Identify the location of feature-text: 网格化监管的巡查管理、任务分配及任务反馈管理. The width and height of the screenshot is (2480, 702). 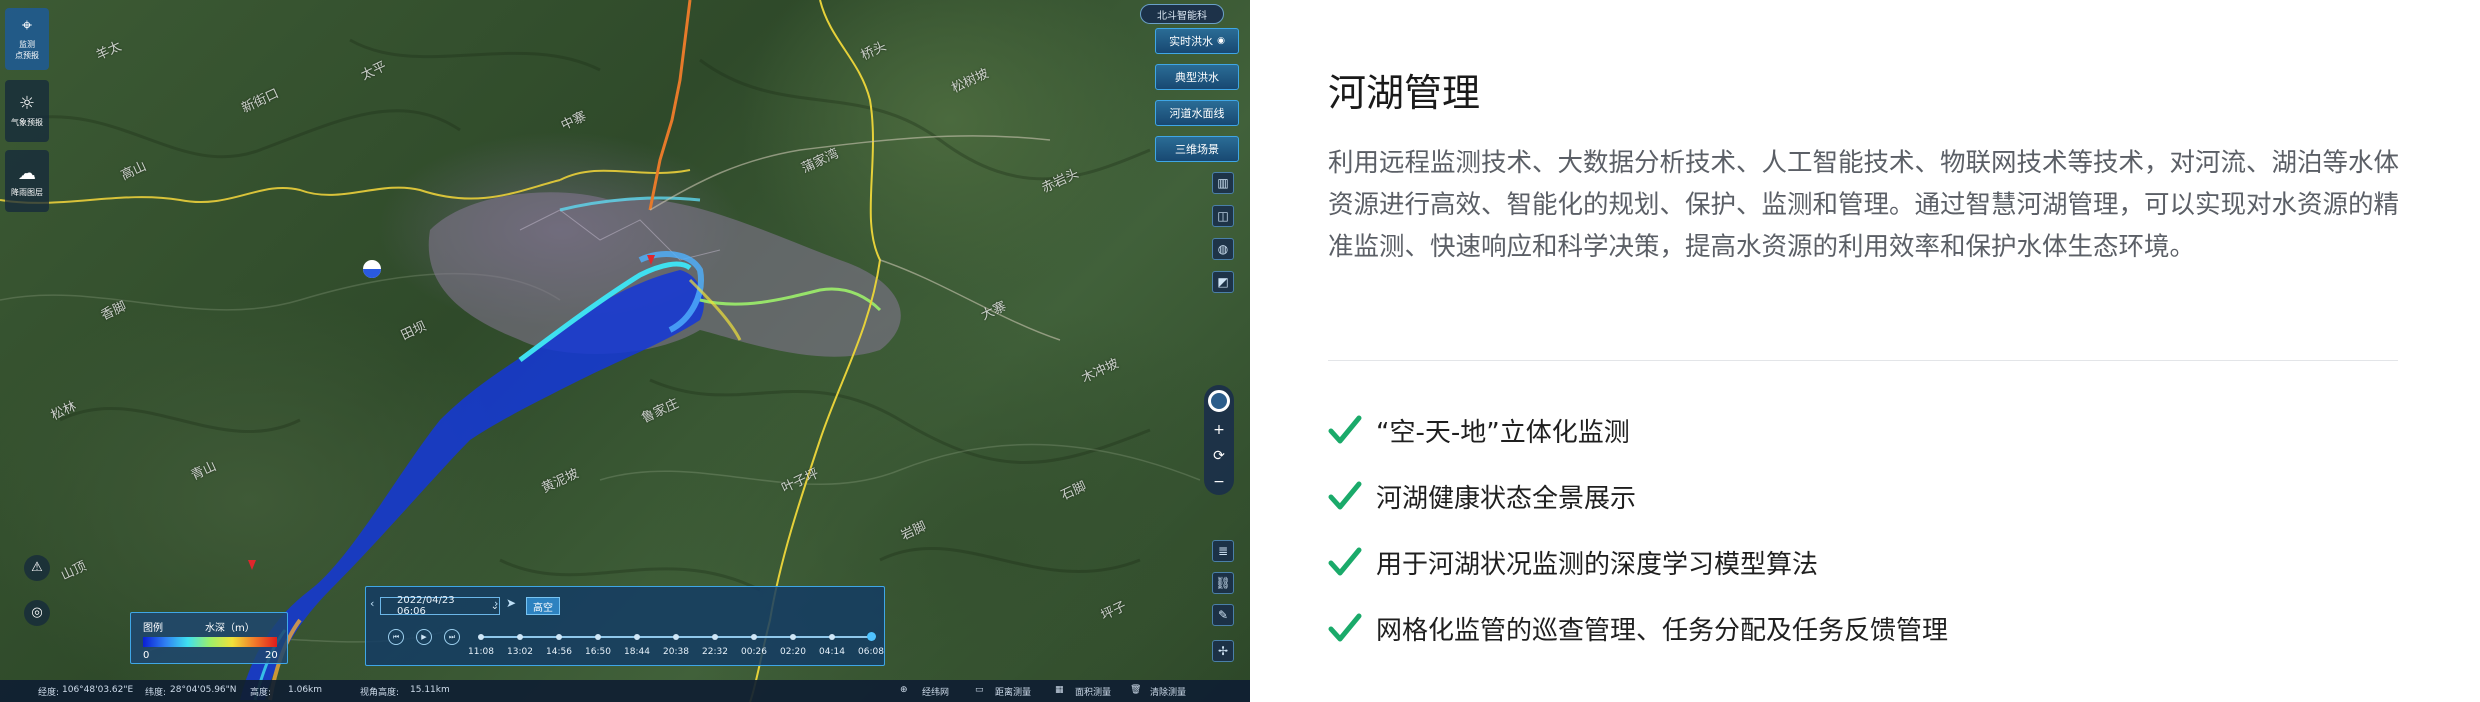
(1662, 630).